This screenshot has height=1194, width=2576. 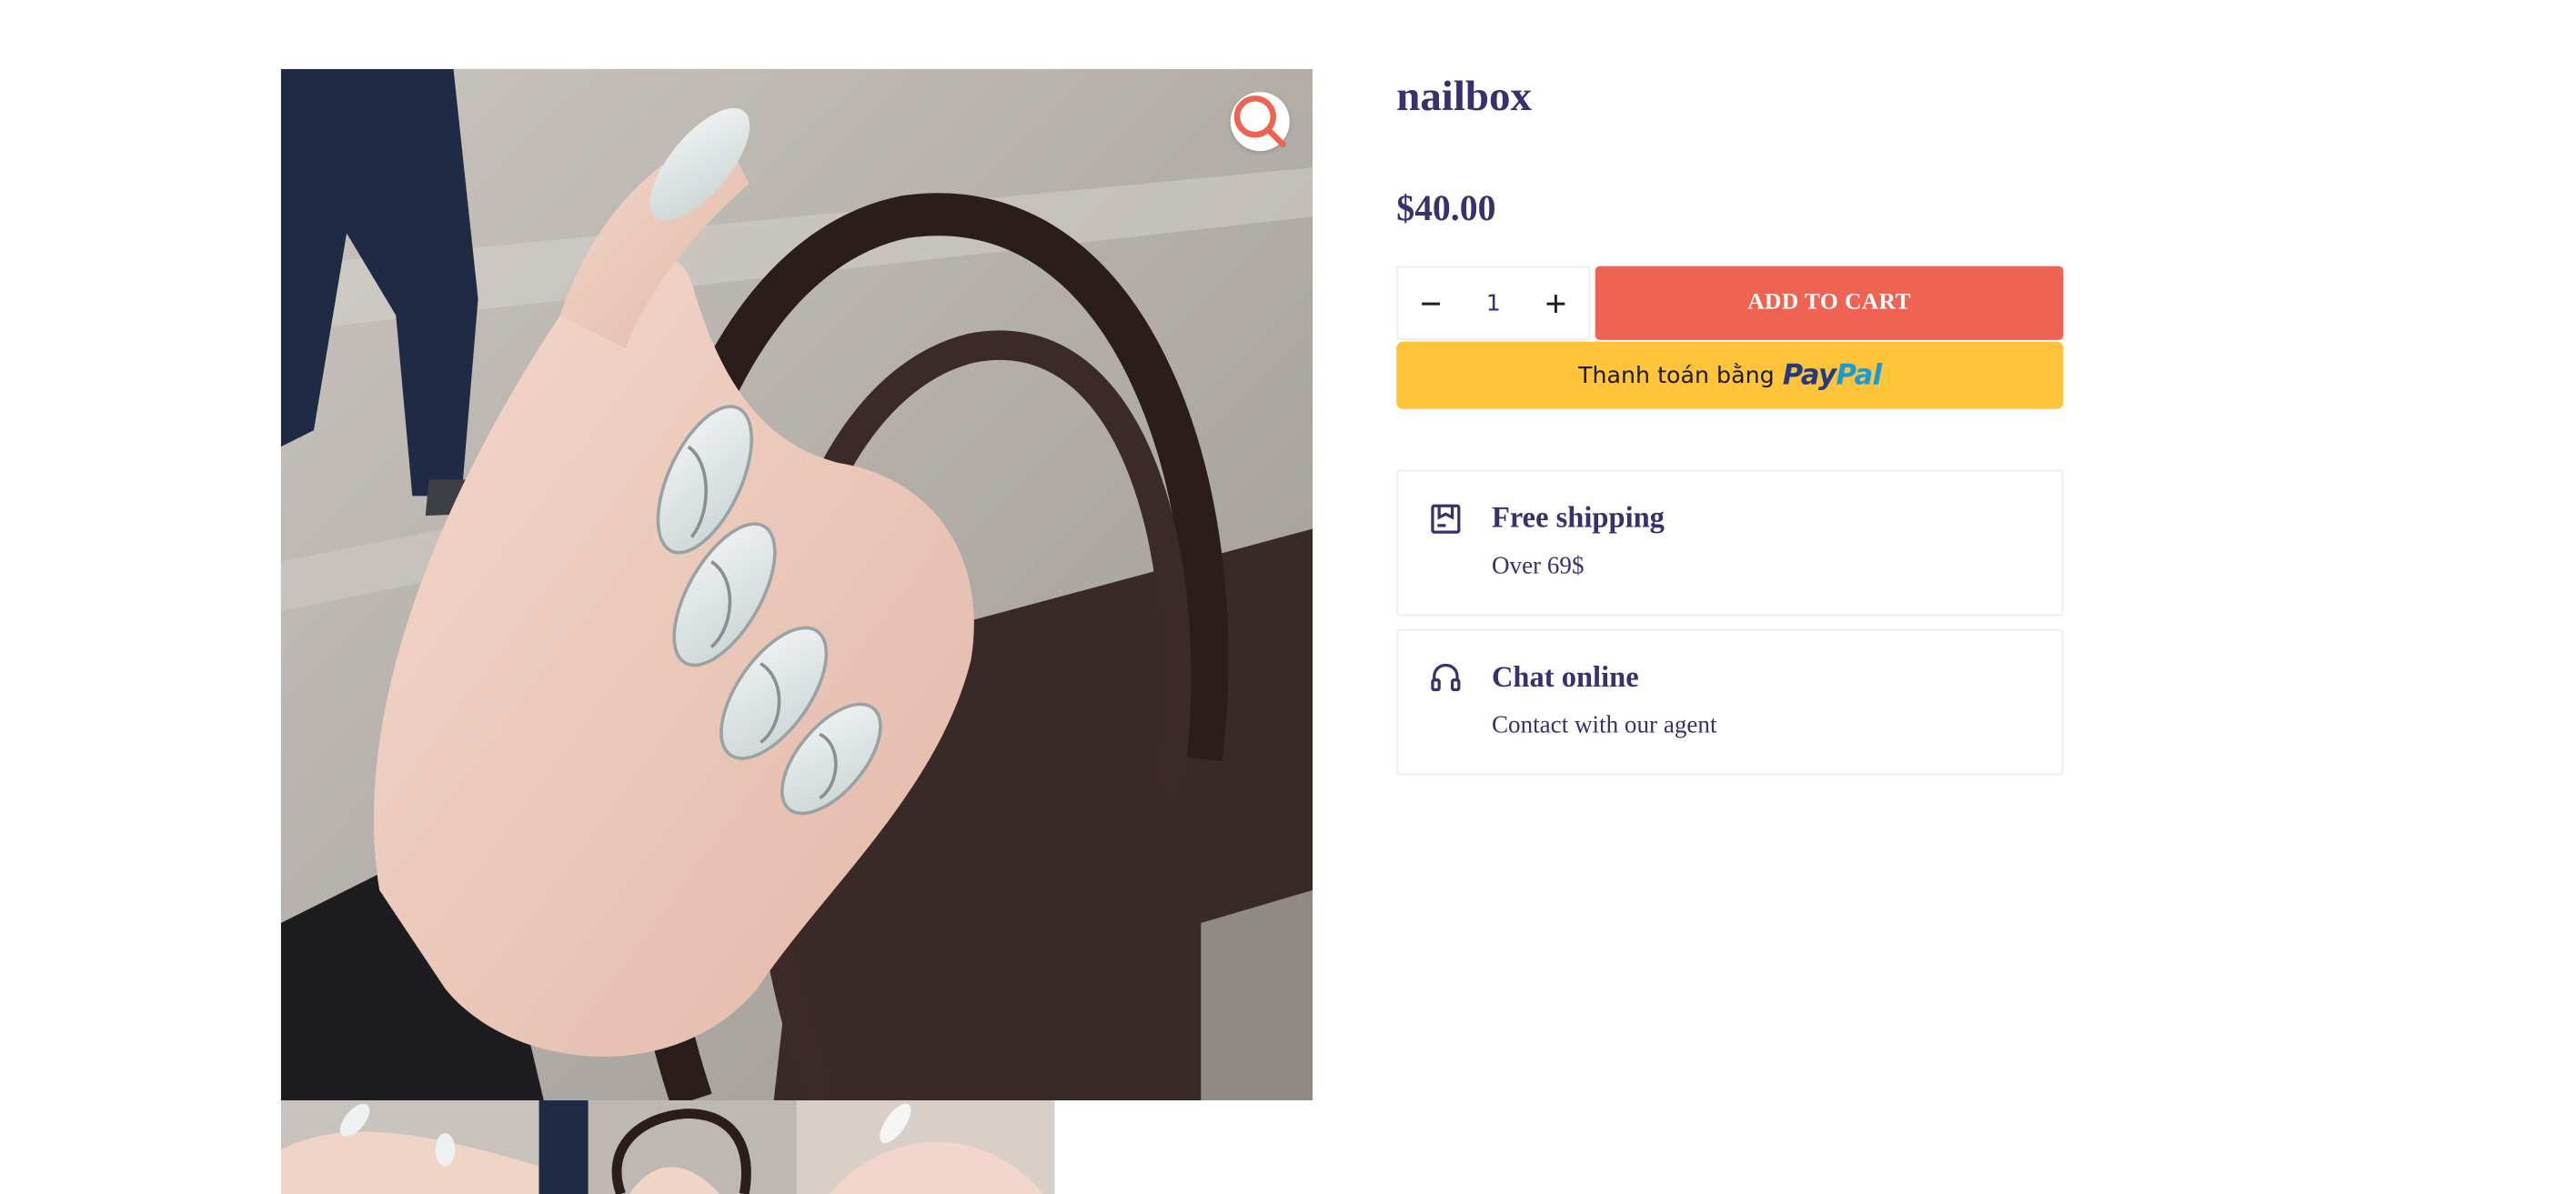 I want to click on feature-subtitle: Over 69$, so click(x=1538, y=567).